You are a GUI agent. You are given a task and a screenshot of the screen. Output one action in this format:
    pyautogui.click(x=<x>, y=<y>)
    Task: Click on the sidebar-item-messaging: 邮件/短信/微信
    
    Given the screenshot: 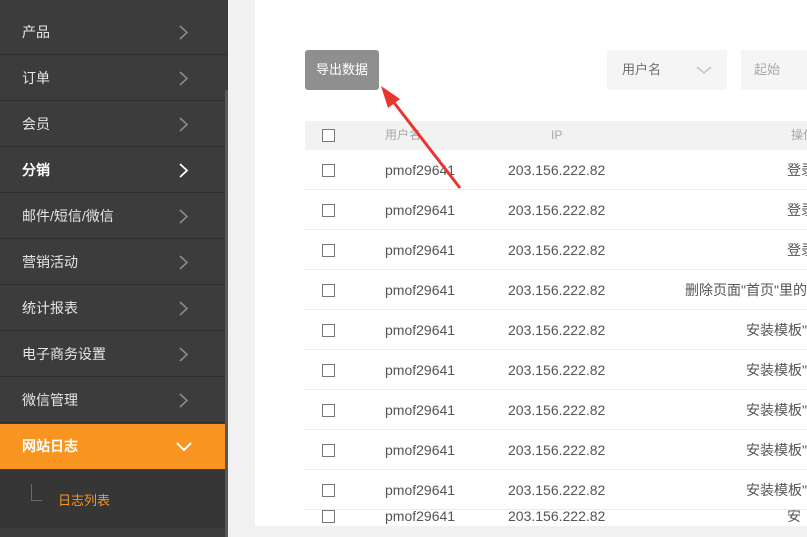 What is the action you would take?
    pyautogui.click(x=114, y=216)
    